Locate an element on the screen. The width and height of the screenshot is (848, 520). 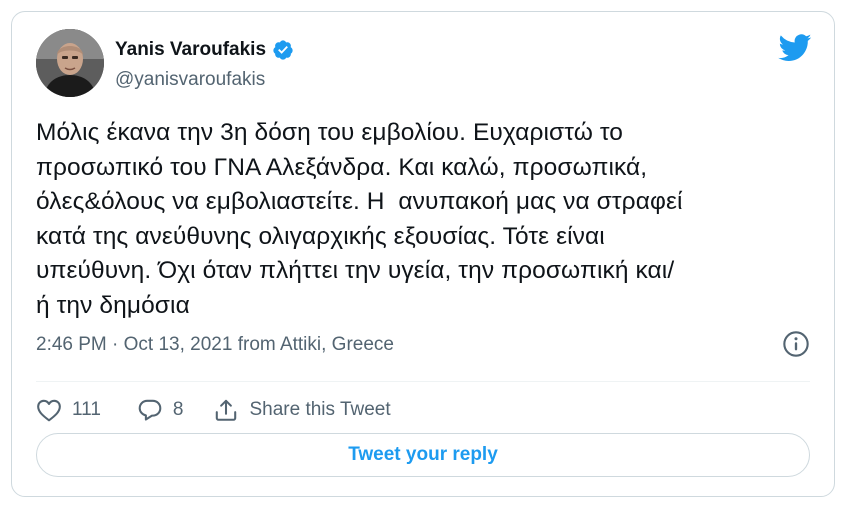
action-bar: 111 8 Share this Tweet is located at coordinates (213, 410).